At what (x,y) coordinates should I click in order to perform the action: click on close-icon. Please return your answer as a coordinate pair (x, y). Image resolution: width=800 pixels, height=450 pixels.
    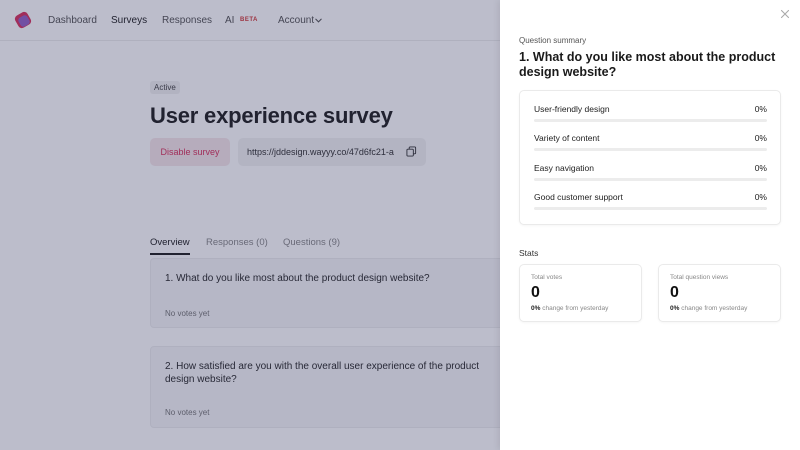
    Looking at the image, I should click on (785, 14).